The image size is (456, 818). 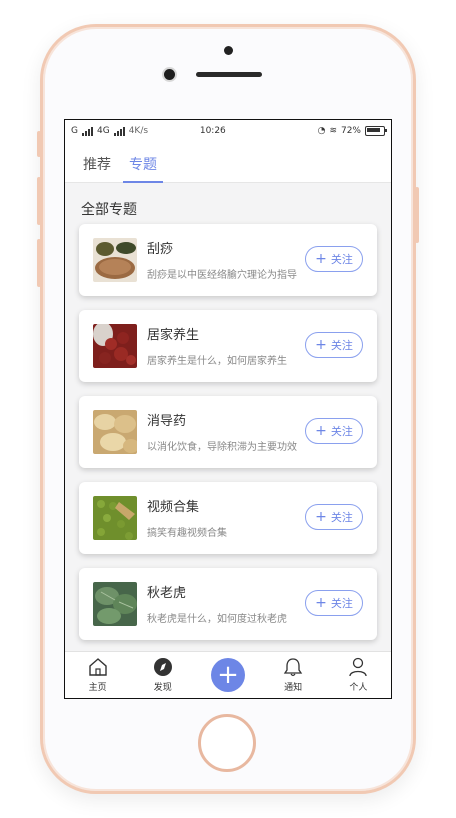 I want to click on nav-home: 主页, so click(x=98, y=675).